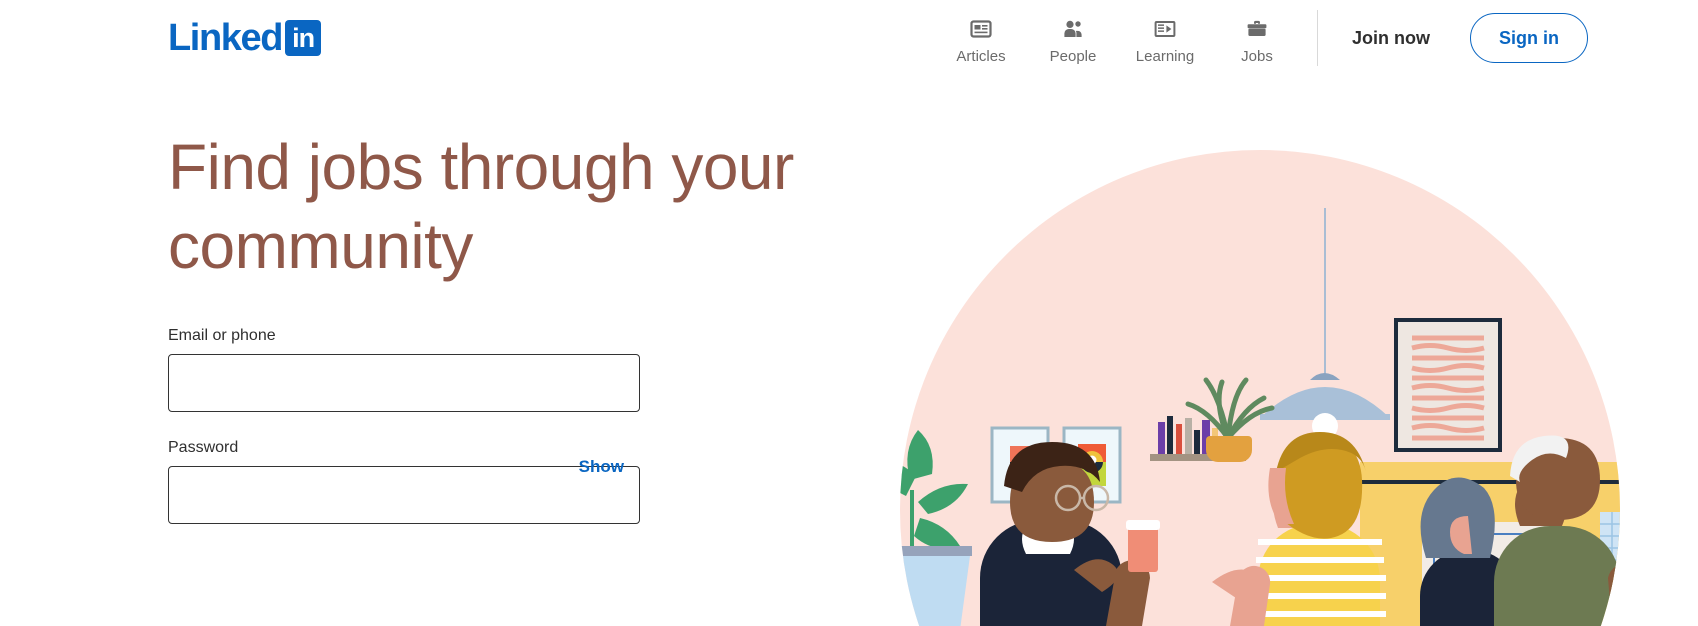  Describe the element at coordinates (601, 467) in the screenshot. I see `show-password-button: Show` at that location.